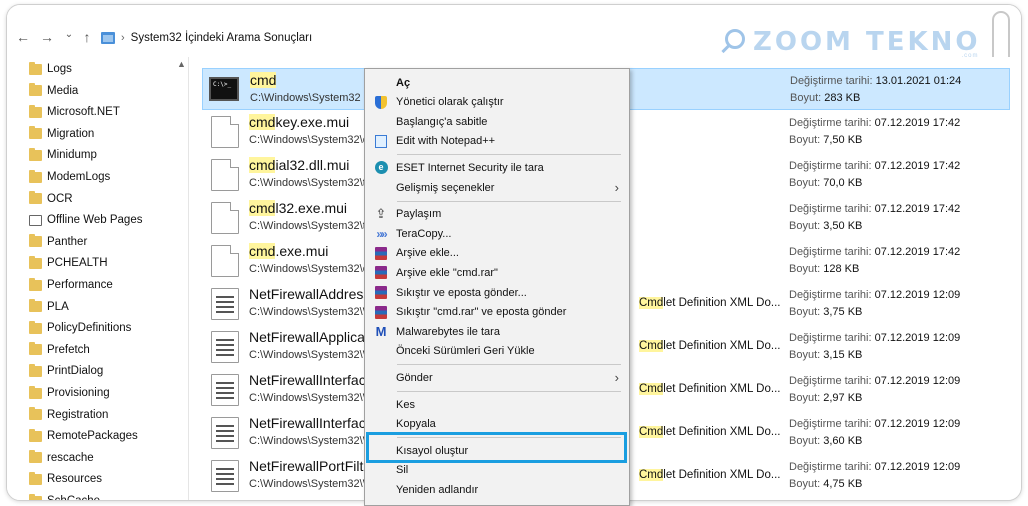 The height and width of the screenshot is (506, 1028). I want to click on file-name-rest: key.exe.mui, so click(312, 122).